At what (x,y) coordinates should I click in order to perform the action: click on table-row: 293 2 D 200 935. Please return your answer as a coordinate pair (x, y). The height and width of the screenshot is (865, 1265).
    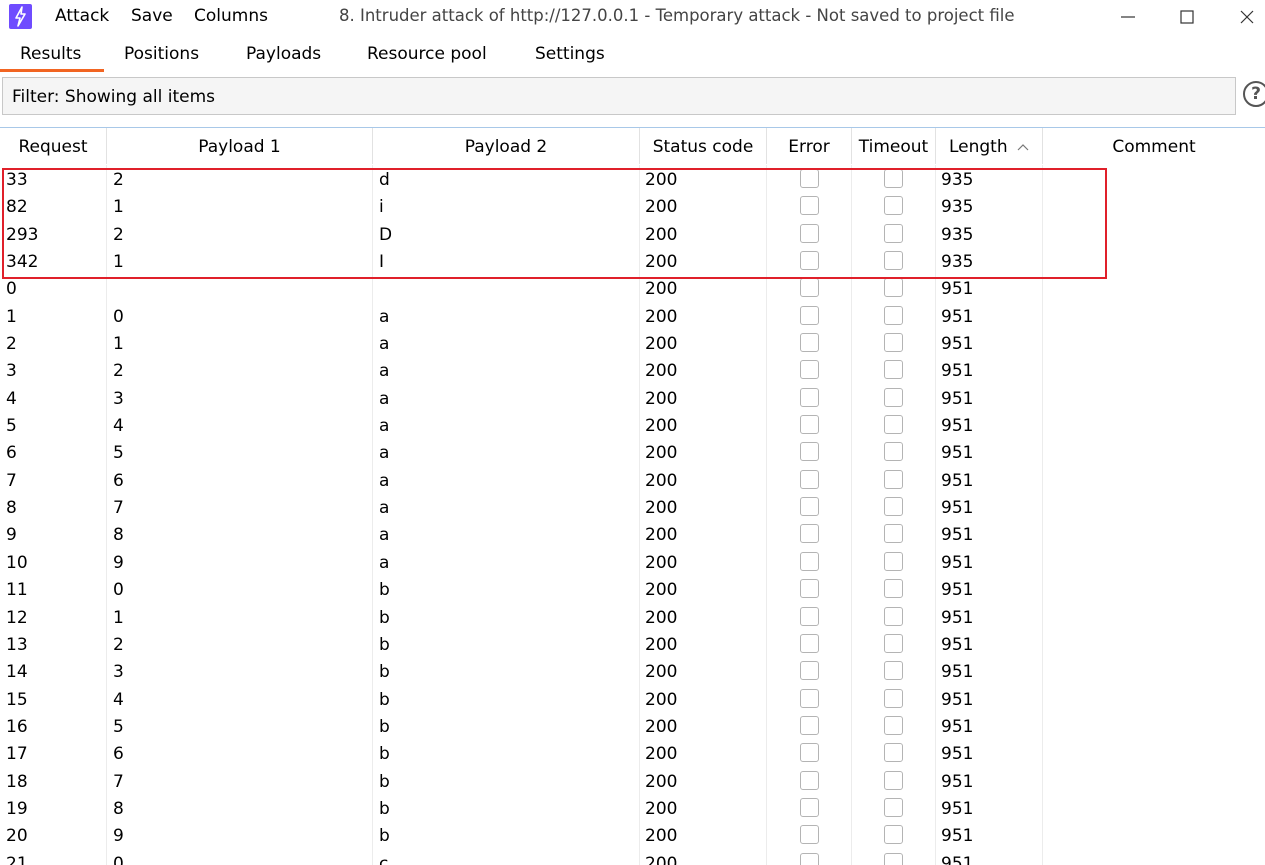
    Looking at the image, I should click on (632, 235).